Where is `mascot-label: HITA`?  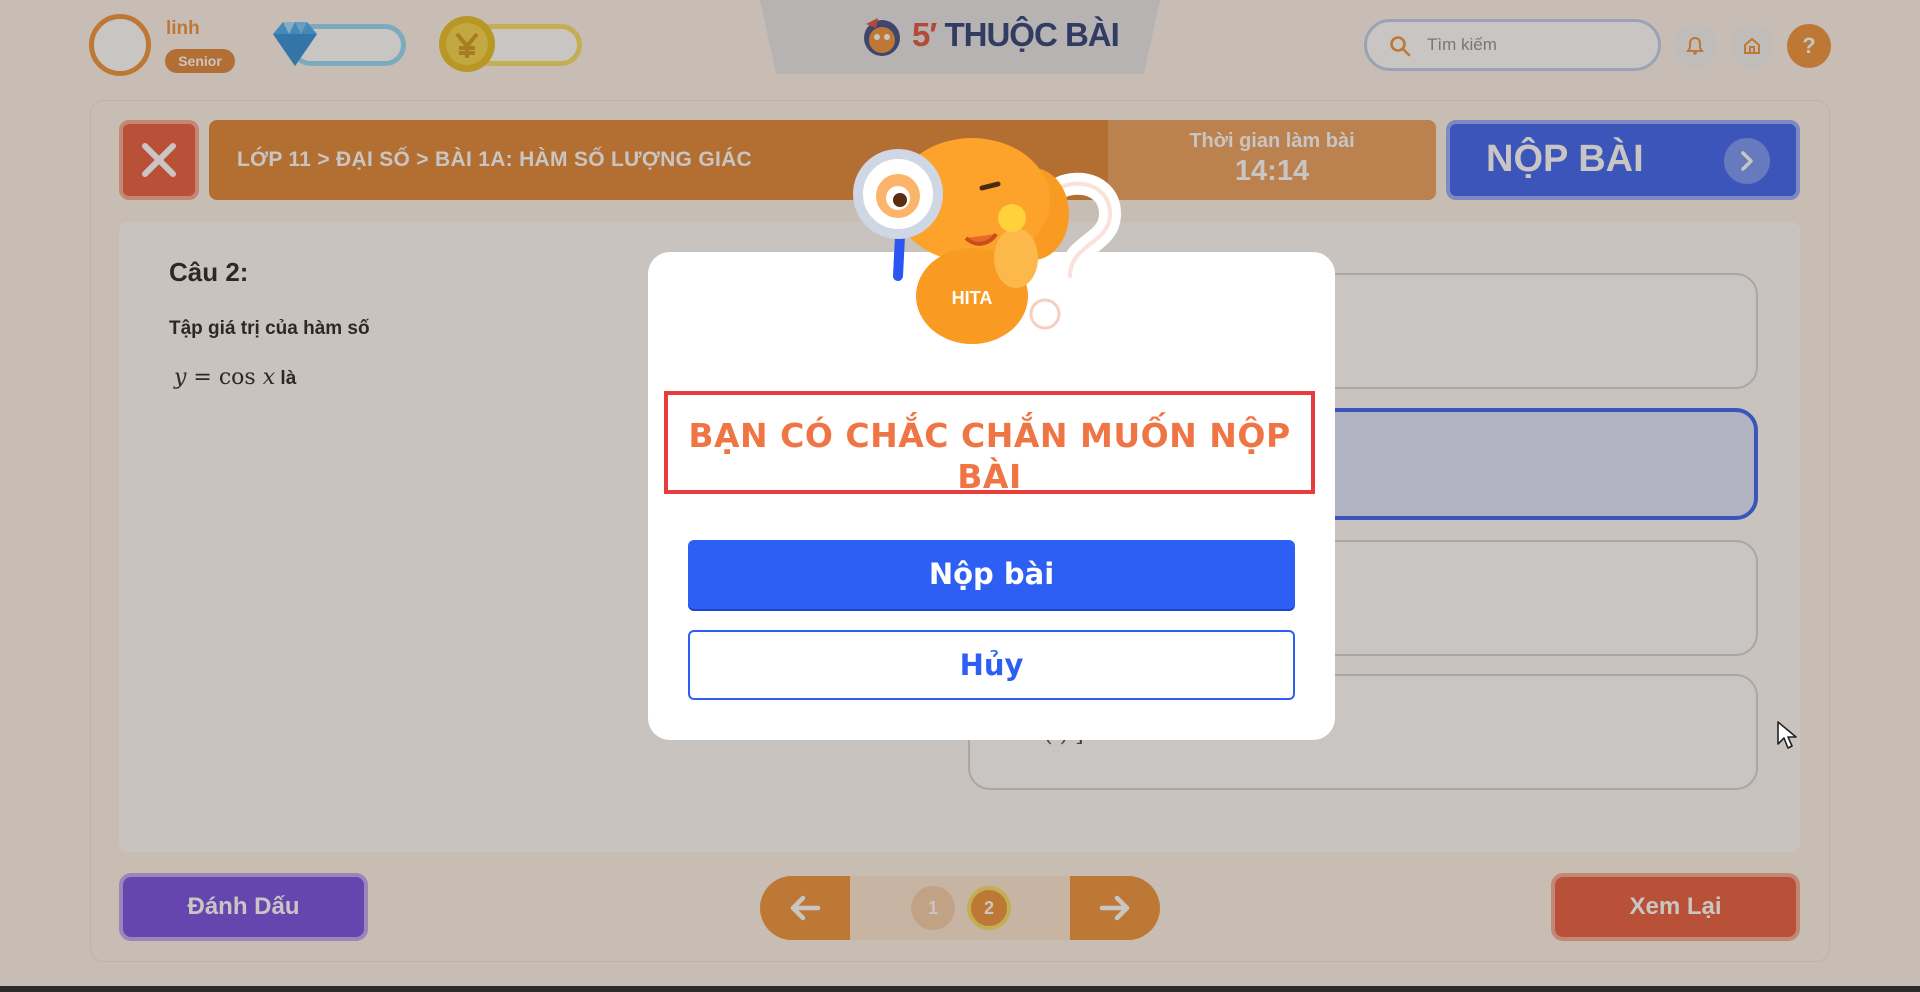
mascot-label: HITA is located at coordinates (972, 298).